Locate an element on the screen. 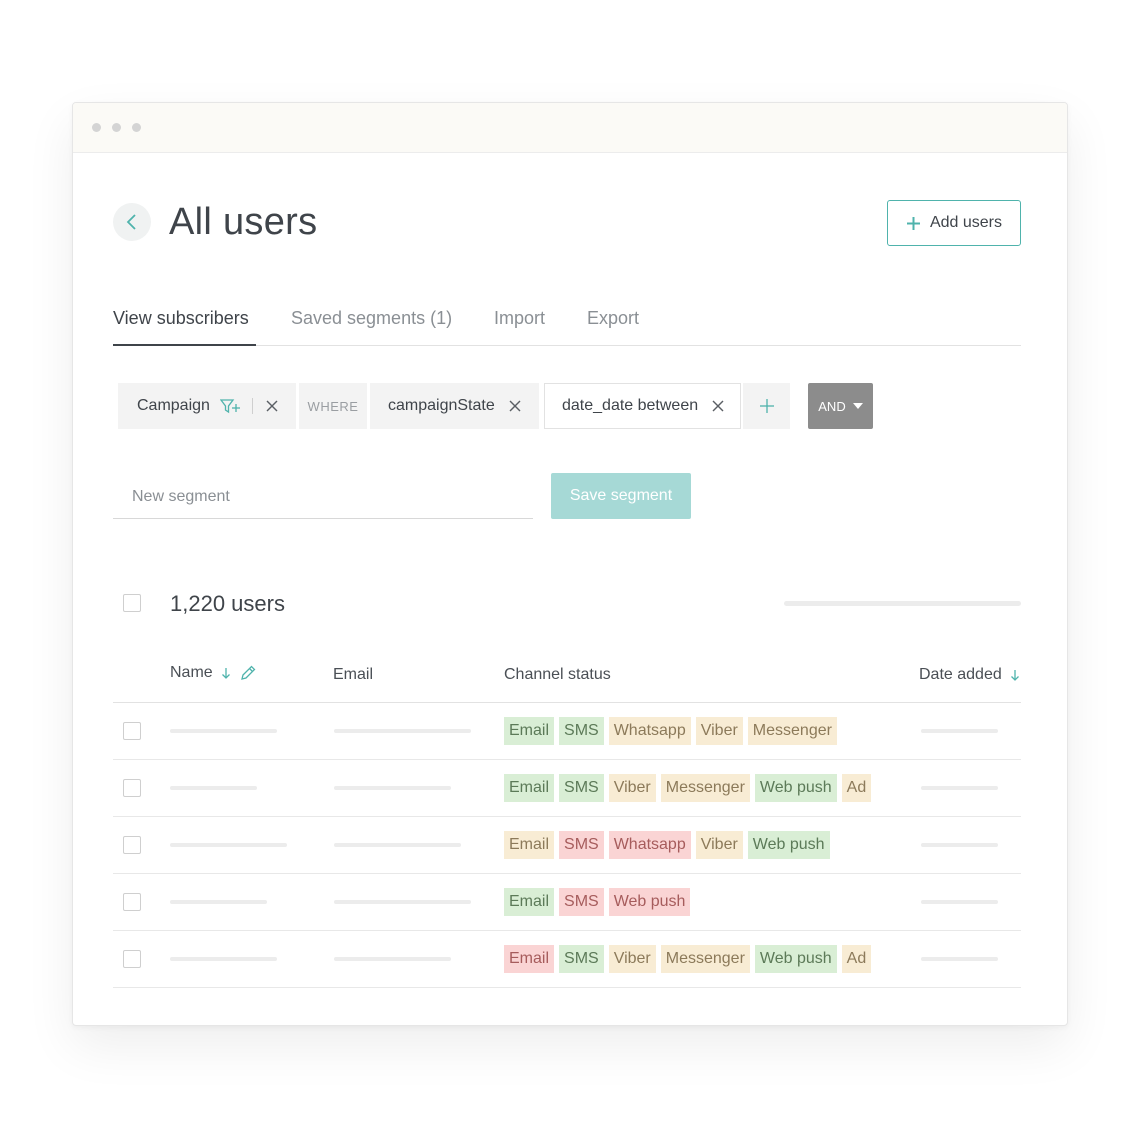 This screenshot has width=1140, height=1140. campaign-filter-label: Campaign is located at coordinates (173, 405).